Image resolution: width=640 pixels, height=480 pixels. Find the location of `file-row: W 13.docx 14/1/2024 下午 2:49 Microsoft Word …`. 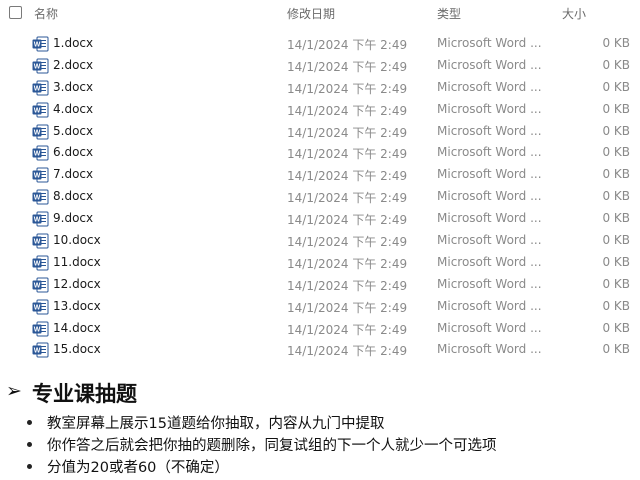

file-row: W 13.docx 14/1/2024 下午 2:49 Microsoft Word … is located at coordinates (320, 307).